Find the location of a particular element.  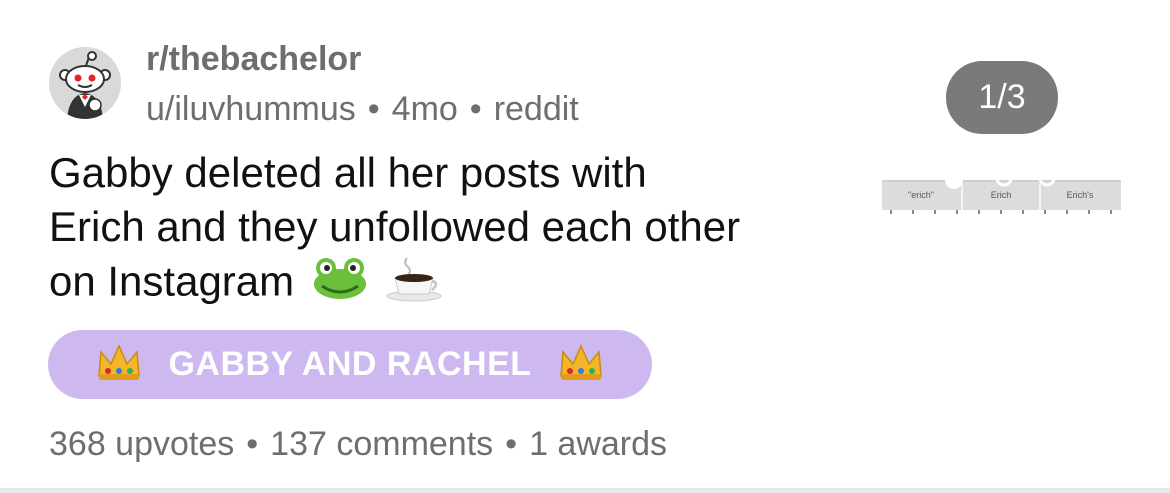

author-link: u/iluvhummus is located at coordinates (251, 109).